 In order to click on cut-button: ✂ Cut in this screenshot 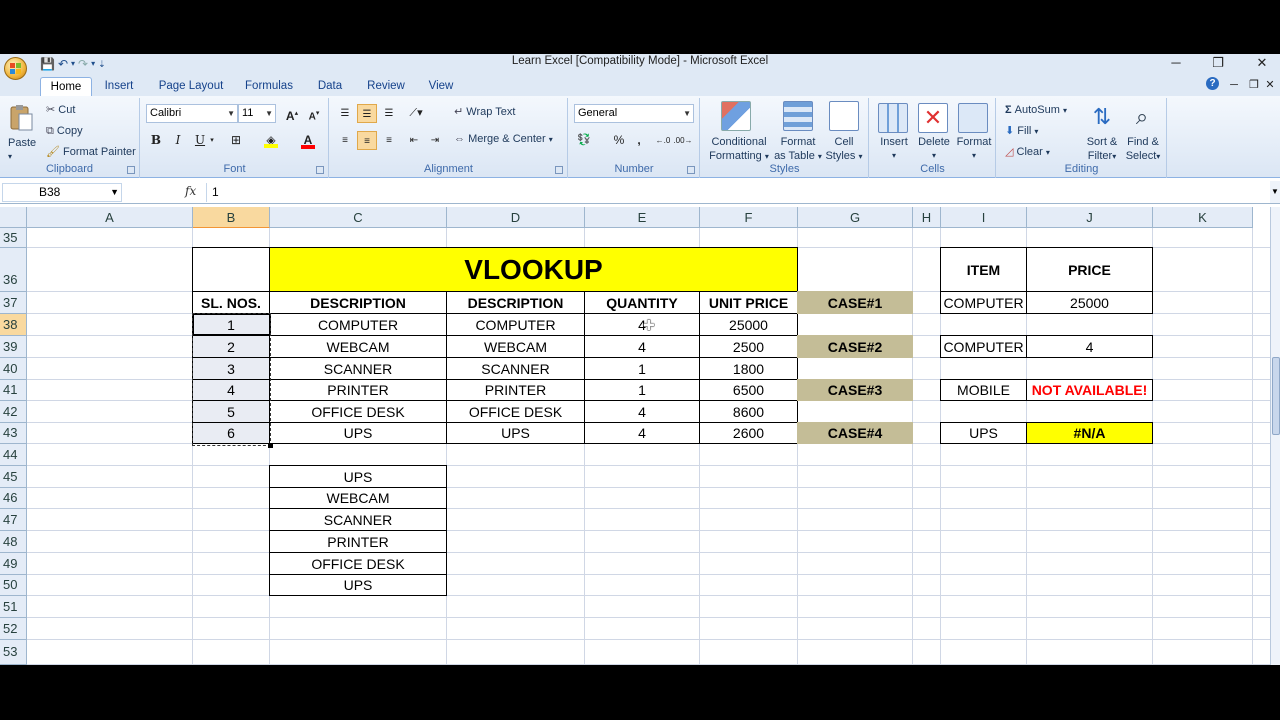, I will do `click(60, 110)`.